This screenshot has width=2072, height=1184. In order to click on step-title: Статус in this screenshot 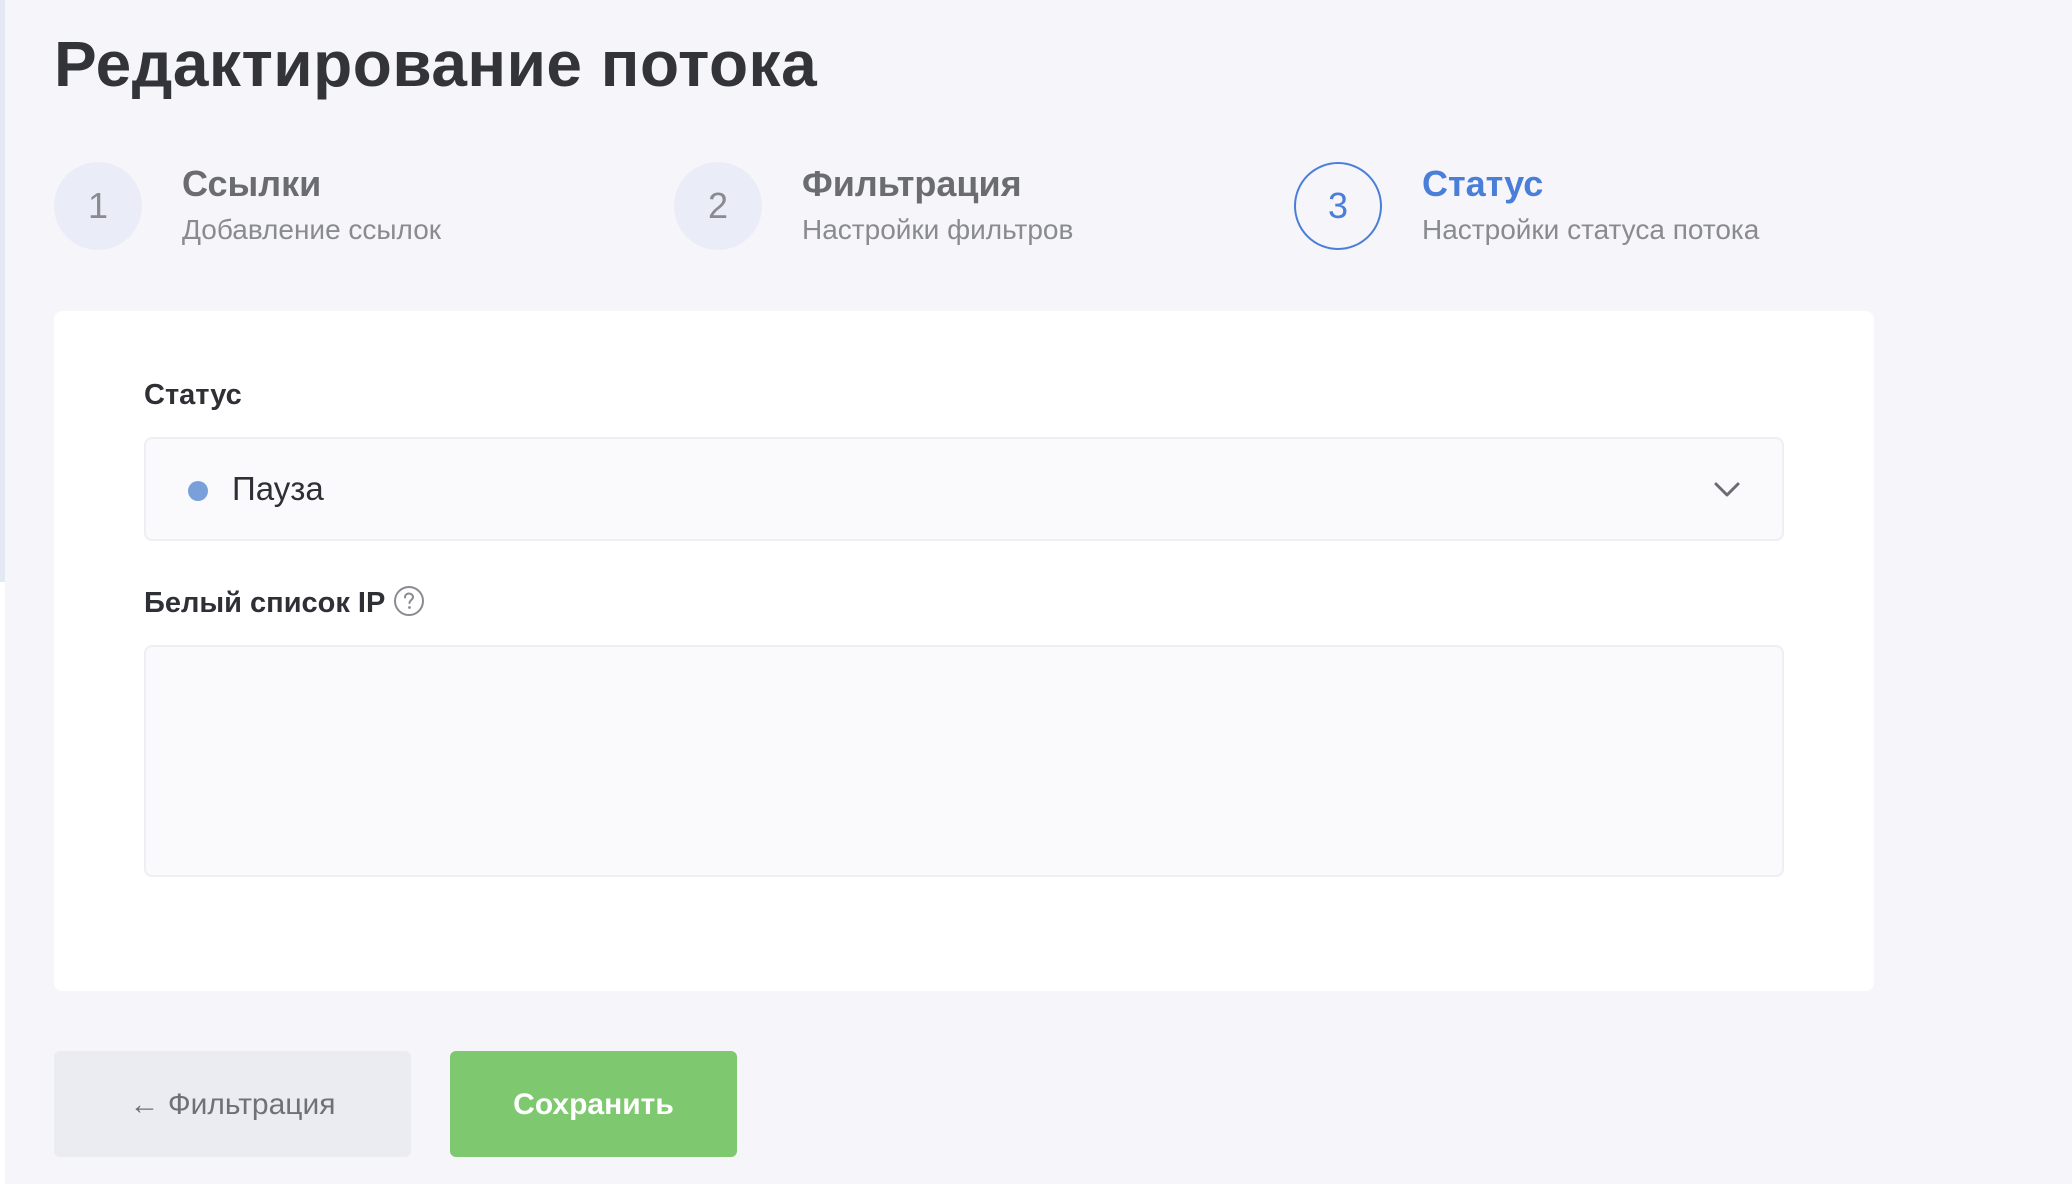, I will do `click(1483, 183)`.